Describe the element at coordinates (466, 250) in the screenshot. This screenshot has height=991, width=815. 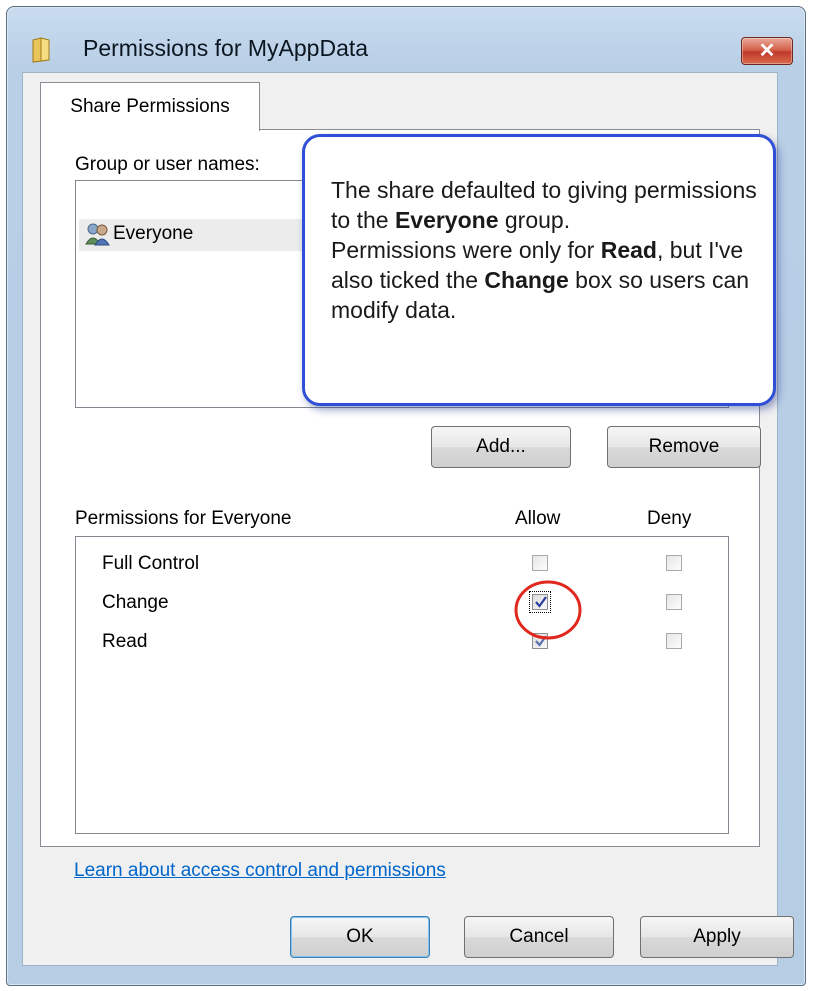
I see `callout-text: Permissions were only for` at that location.